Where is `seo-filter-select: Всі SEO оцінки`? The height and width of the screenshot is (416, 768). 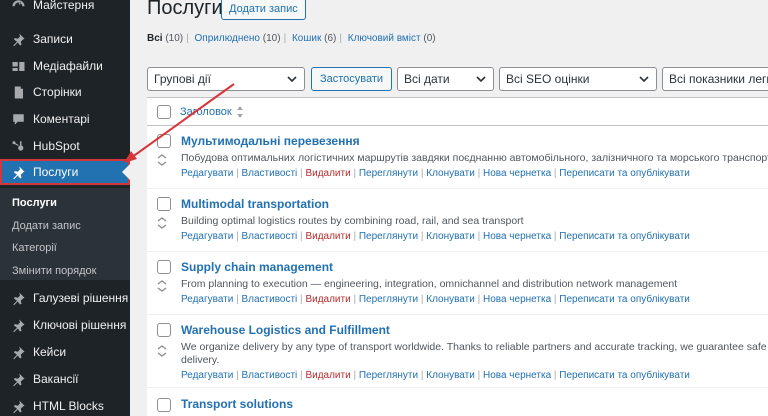
seo-filter-select: Всі SEO оцінки is located at coordinates (578, 79).